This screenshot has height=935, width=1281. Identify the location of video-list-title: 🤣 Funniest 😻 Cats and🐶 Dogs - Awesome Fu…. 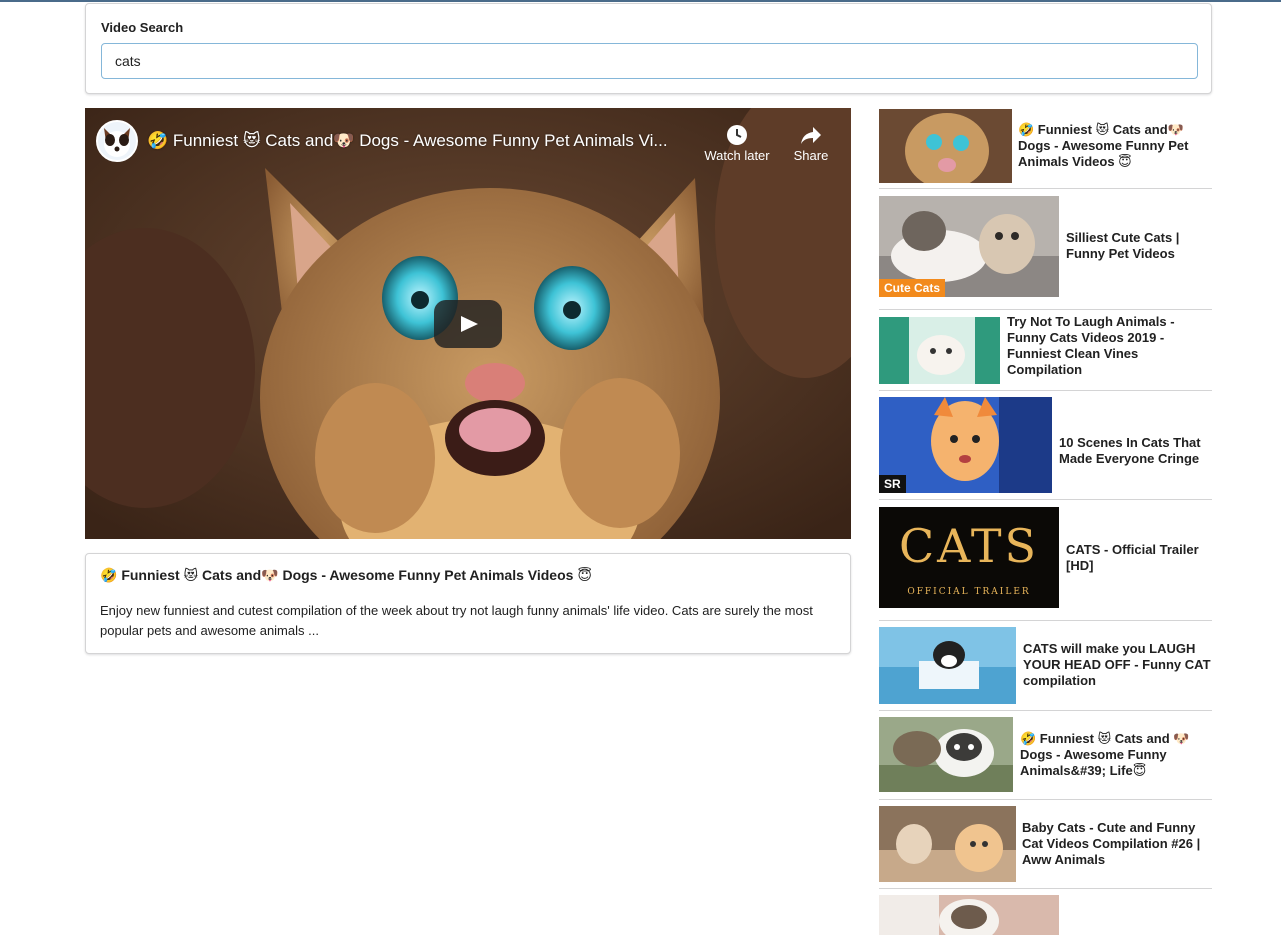
(1113, 146).